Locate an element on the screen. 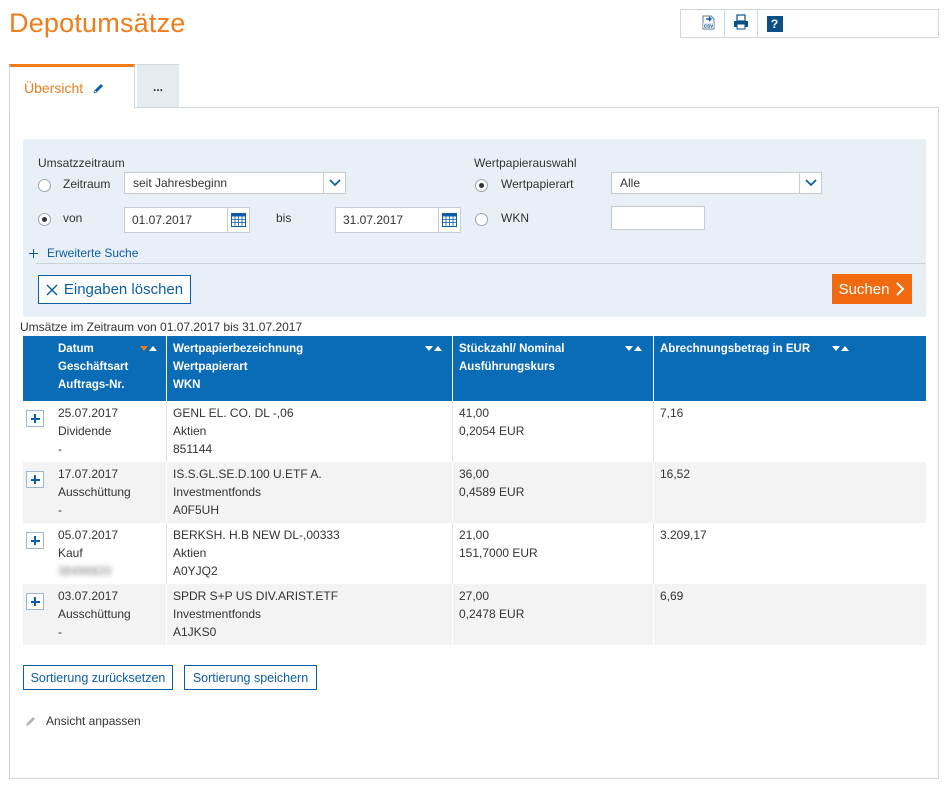 The width and height of the screenshot is (948, 788). wkn-radio is located at coordinates (481, 219).